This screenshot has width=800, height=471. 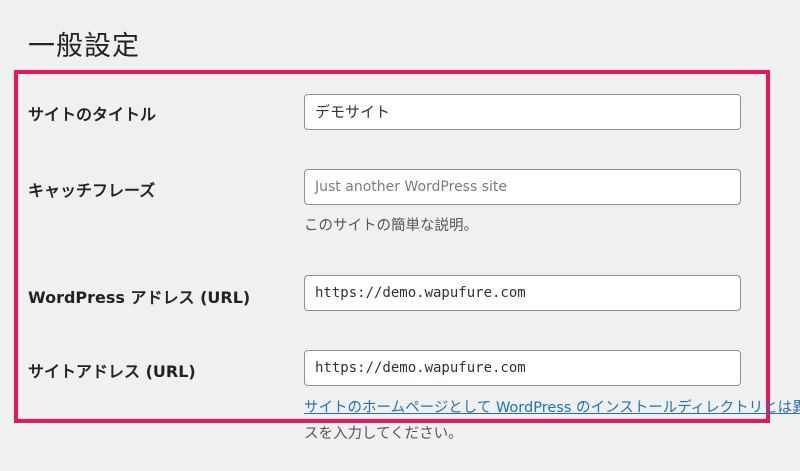 I want to click on wordpress-address-label-suffix: (URL), so click(x=225, y=297).